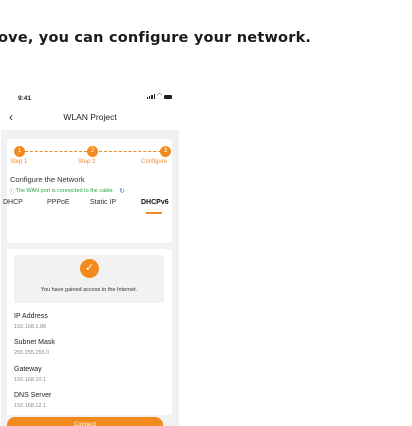  I want to click on field-label: IP Address, so click(31, 316).